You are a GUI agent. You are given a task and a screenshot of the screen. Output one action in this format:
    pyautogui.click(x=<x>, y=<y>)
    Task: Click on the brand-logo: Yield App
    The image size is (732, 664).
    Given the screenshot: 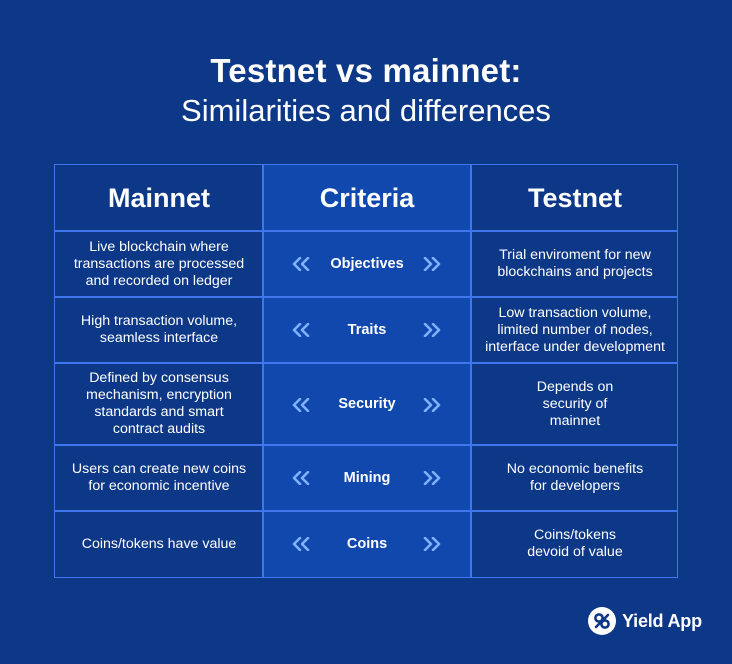 What is the action you would take?
    pyautogui.click(x=645, y=621)
    